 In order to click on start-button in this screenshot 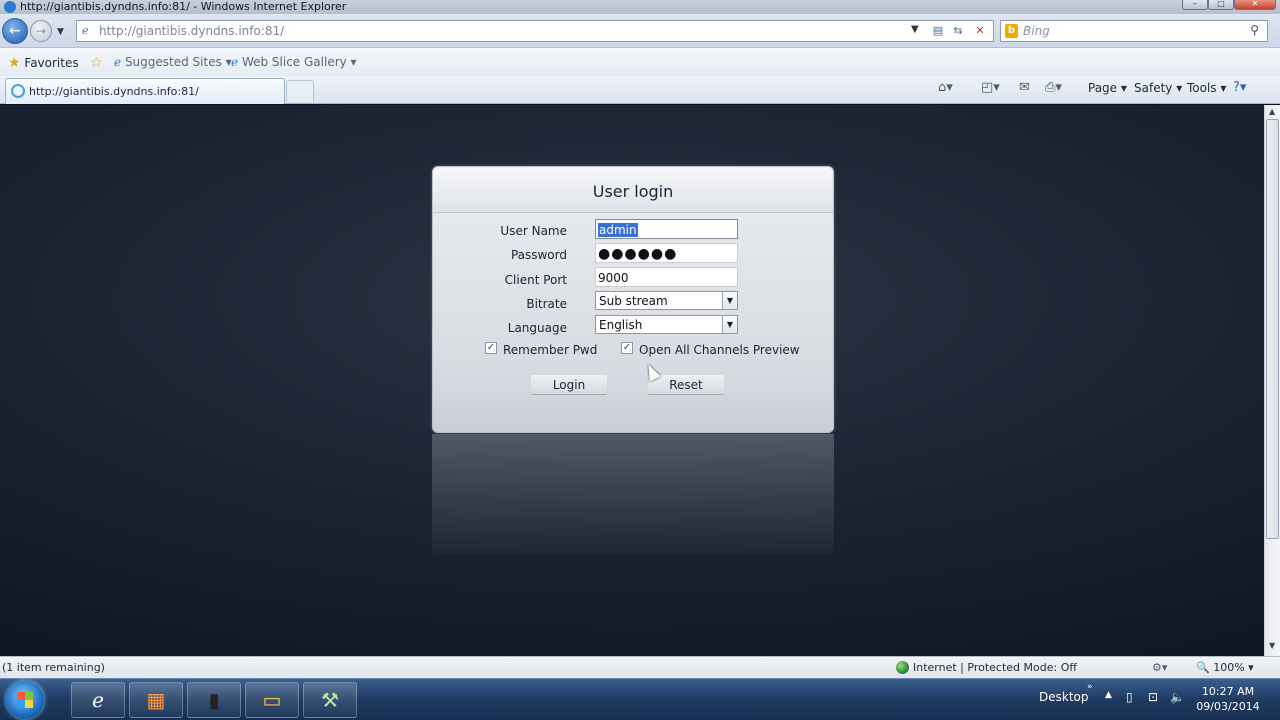, I will do `click(25, 700)`.